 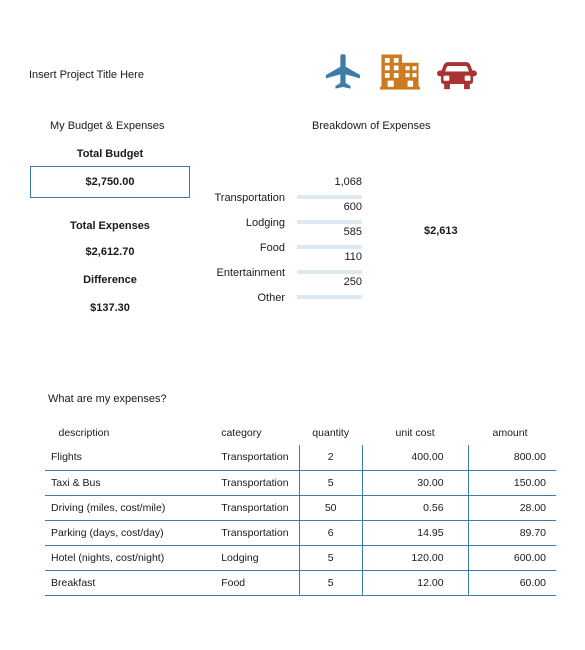 What do you see at coordinates (326, 288) in the screenshot?
I see `breakdown-value-cell: 250` at bounding box center [326, 288].